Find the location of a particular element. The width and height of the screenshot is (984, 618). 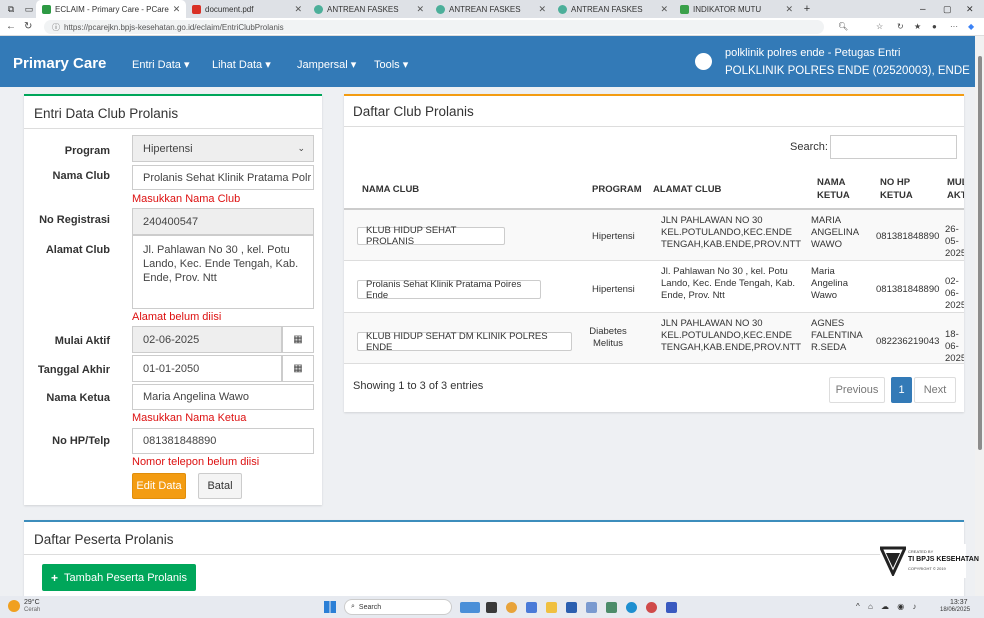

row-ketua: AGNES FALENTINA R.SEDA is located at coordinates (837, 335).